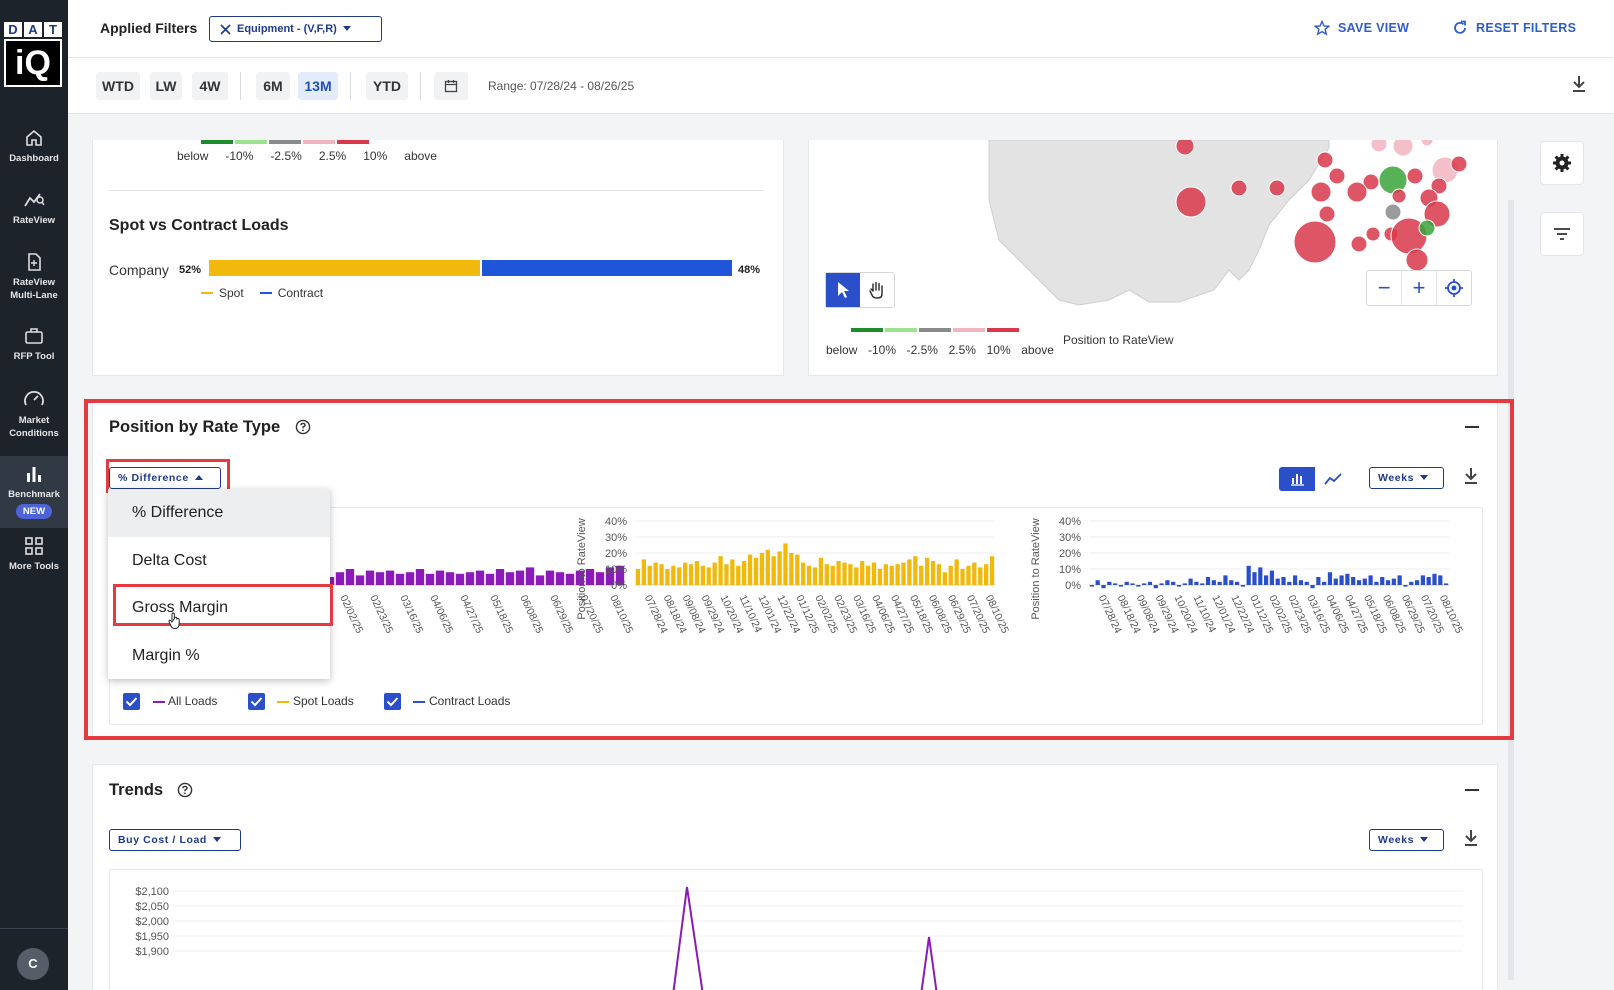 The image size is (1614, 990). I want to click on trends-period-label: Weeks, so click(1396, 840).